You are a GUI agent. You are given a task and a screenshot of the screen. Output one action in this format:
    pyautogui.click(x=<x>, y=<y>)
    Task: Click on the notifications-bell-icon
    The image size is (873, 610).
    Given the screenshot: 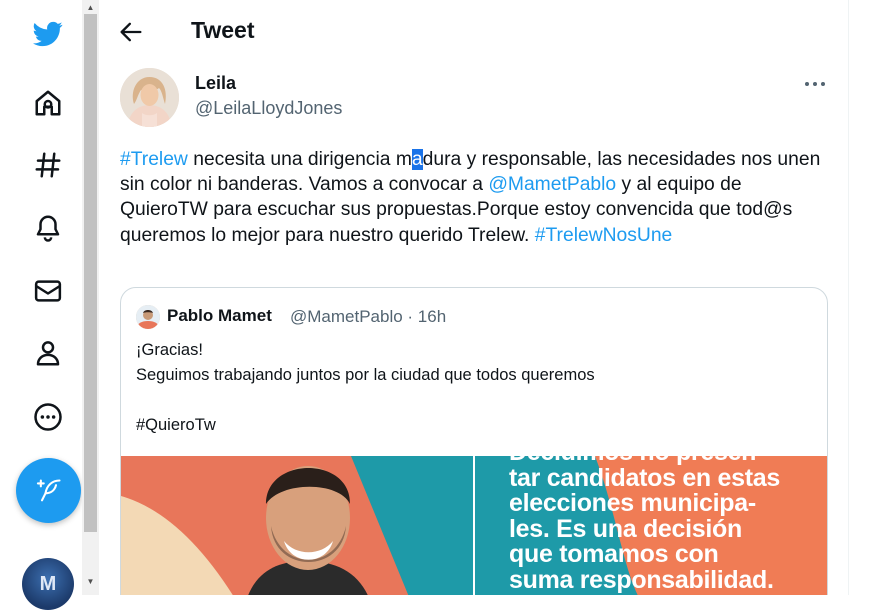 What is the action you would take?
    pyautogui.click(x=48, y=228)
    